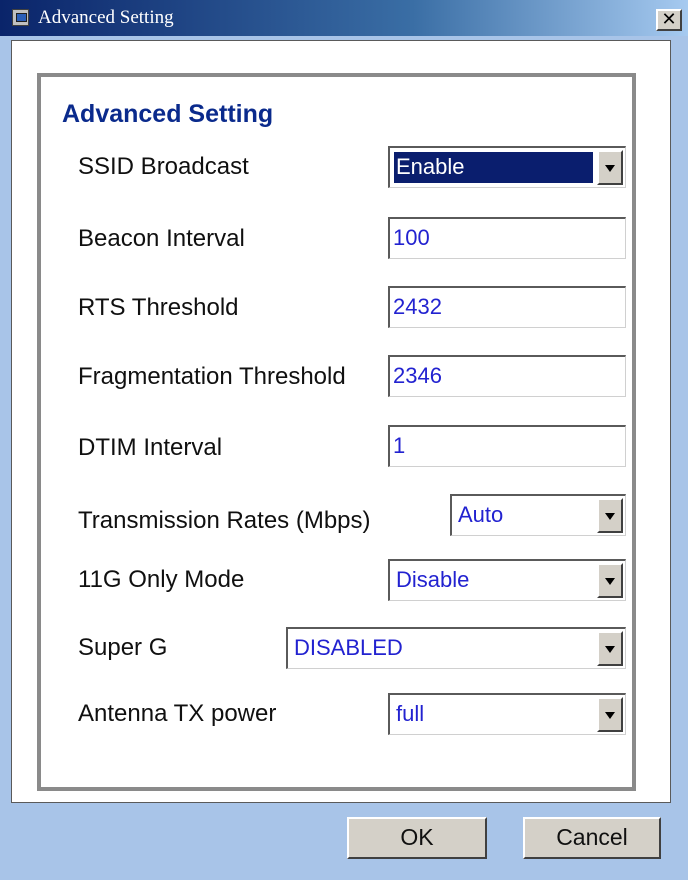  I want to click on close-button: ✕, so click(669, 20).